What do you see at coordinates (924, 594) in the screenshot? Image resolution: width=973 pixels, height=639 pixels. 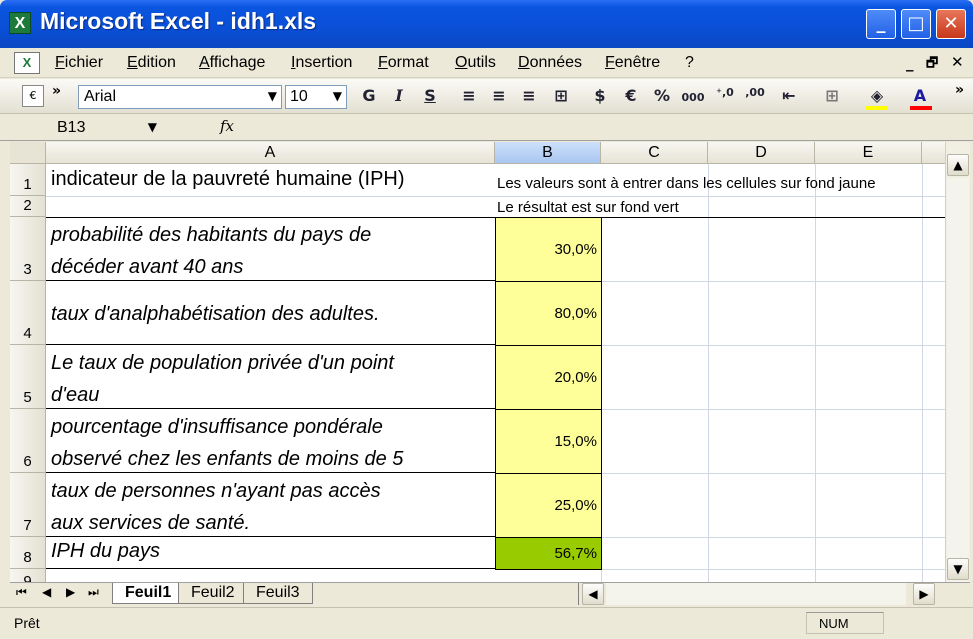 I see `scroll-right-icon: ▶` at bounding box center [924, 594].